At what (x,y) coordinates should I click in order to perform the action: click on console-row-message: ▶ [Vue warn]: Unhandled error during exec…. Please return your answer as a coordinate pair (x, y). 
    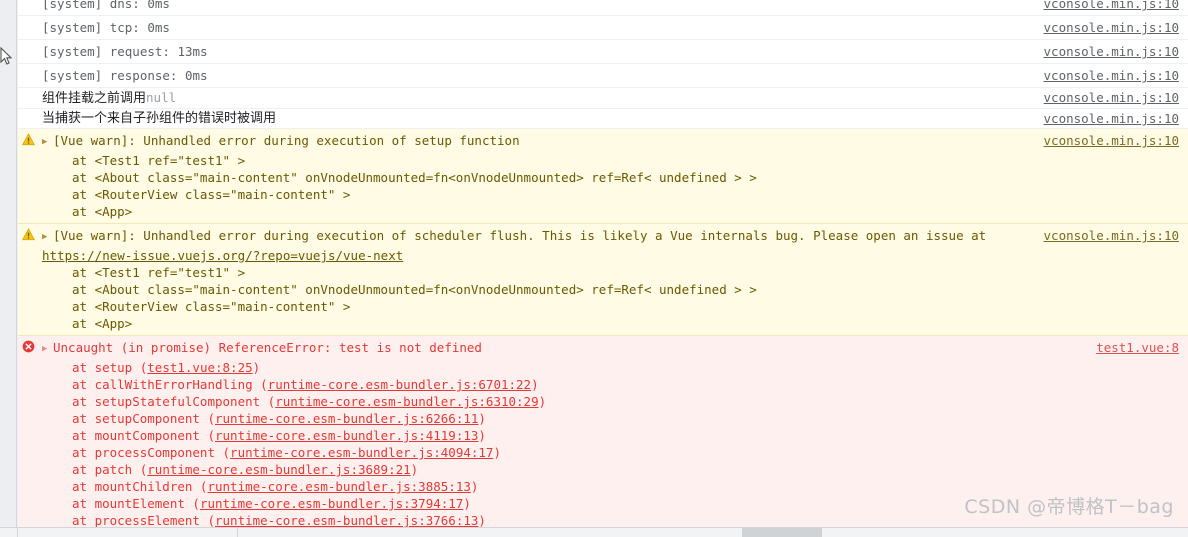
    Looking at the image, I should click on (525, 176).